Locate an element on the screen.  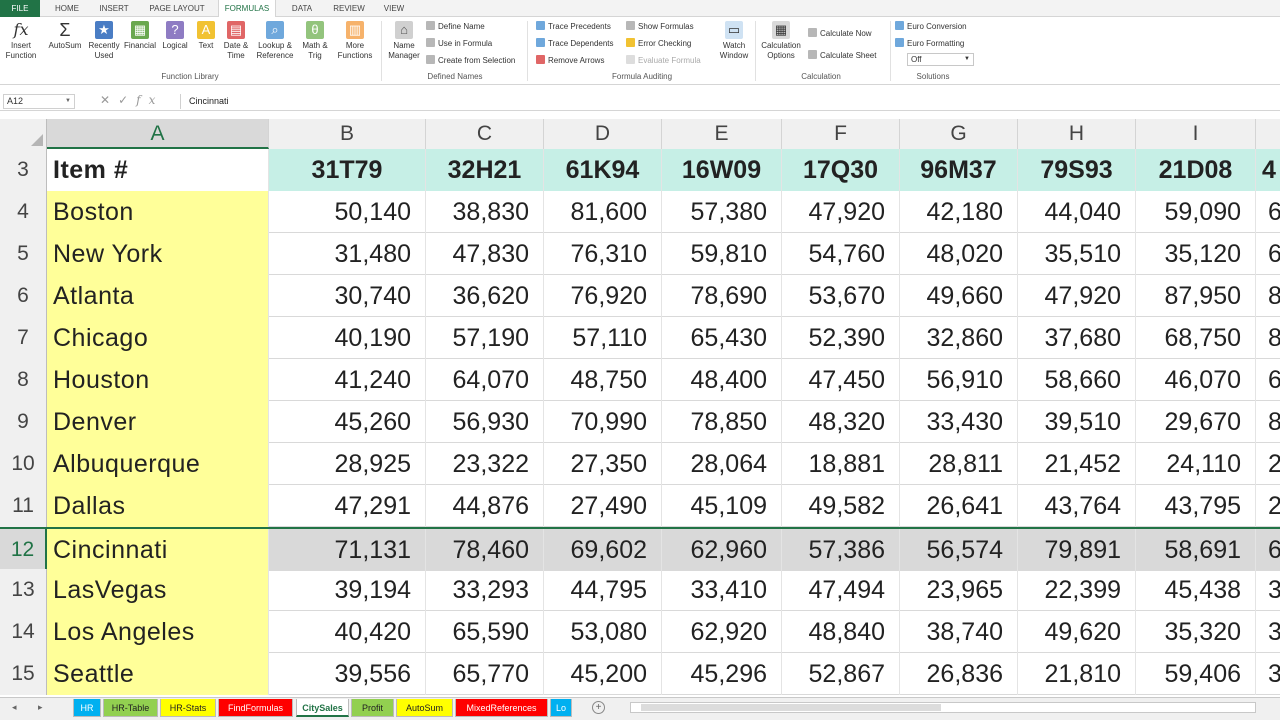
autosum-button: Σ AutoSum is located at coordinates (65, 36).